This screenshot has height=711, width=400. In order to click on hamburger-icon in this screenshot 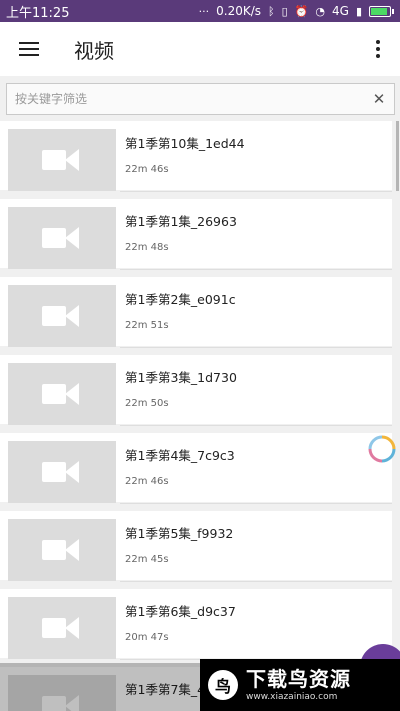, I will do `click(29, 49)`.